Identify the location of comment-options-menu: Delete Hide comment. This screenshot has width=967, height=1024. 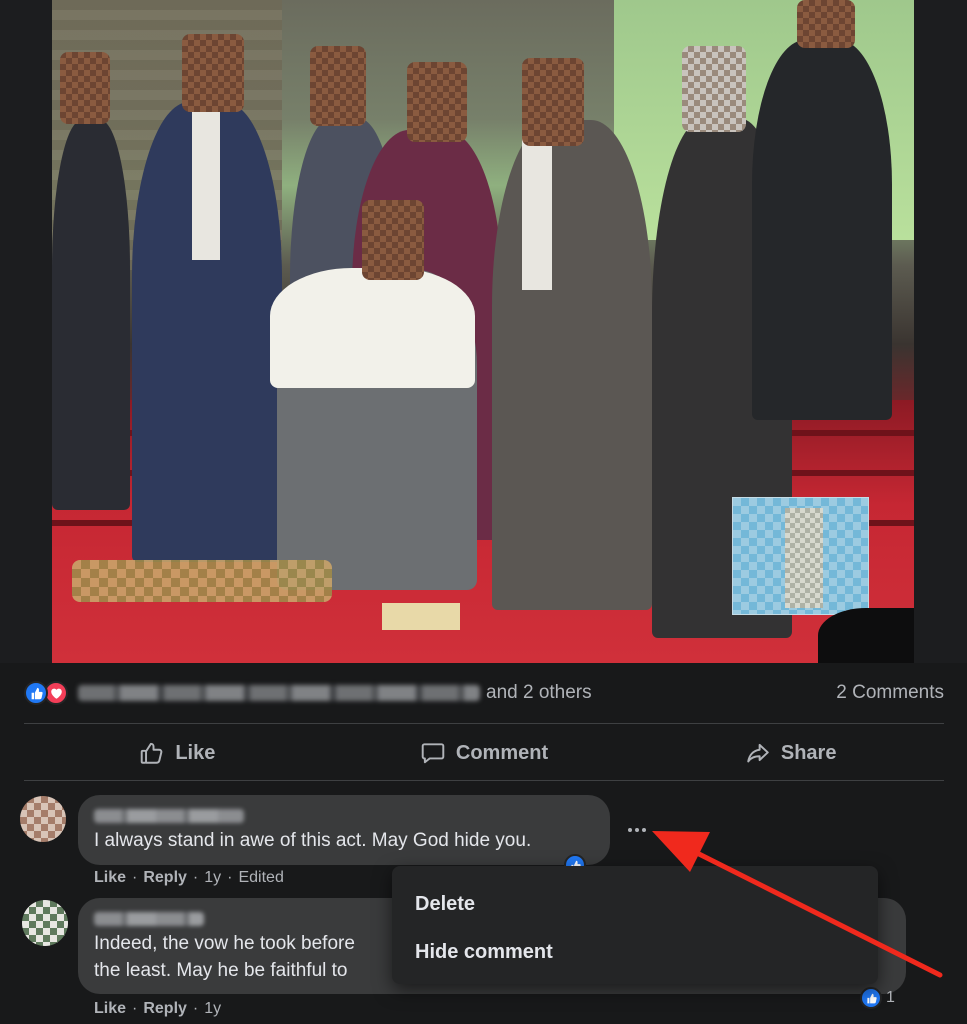
(635, 925).